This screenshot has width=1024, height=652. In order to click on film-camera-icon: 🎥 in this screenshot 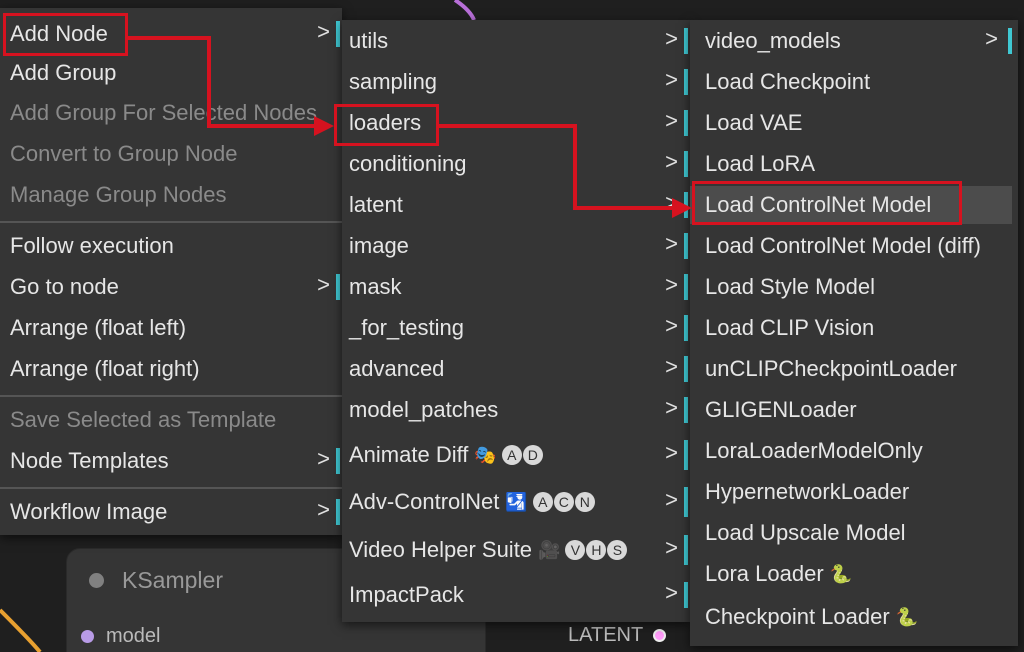, I will do `click(549, 549)`.